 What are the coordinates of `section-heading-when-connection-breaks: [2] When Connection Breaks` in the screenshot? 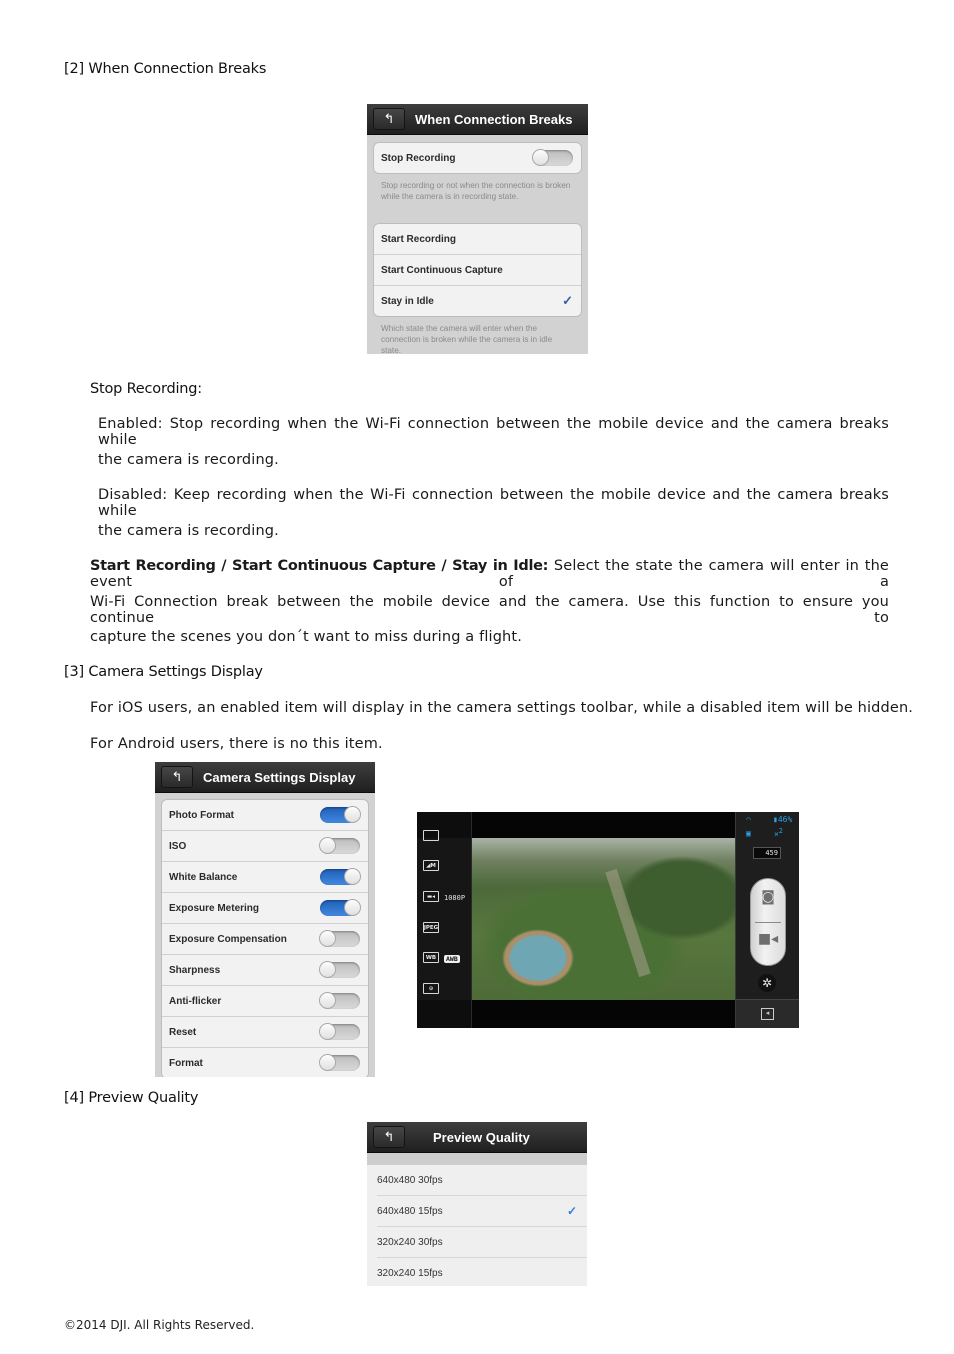 It's located at (165, 69).